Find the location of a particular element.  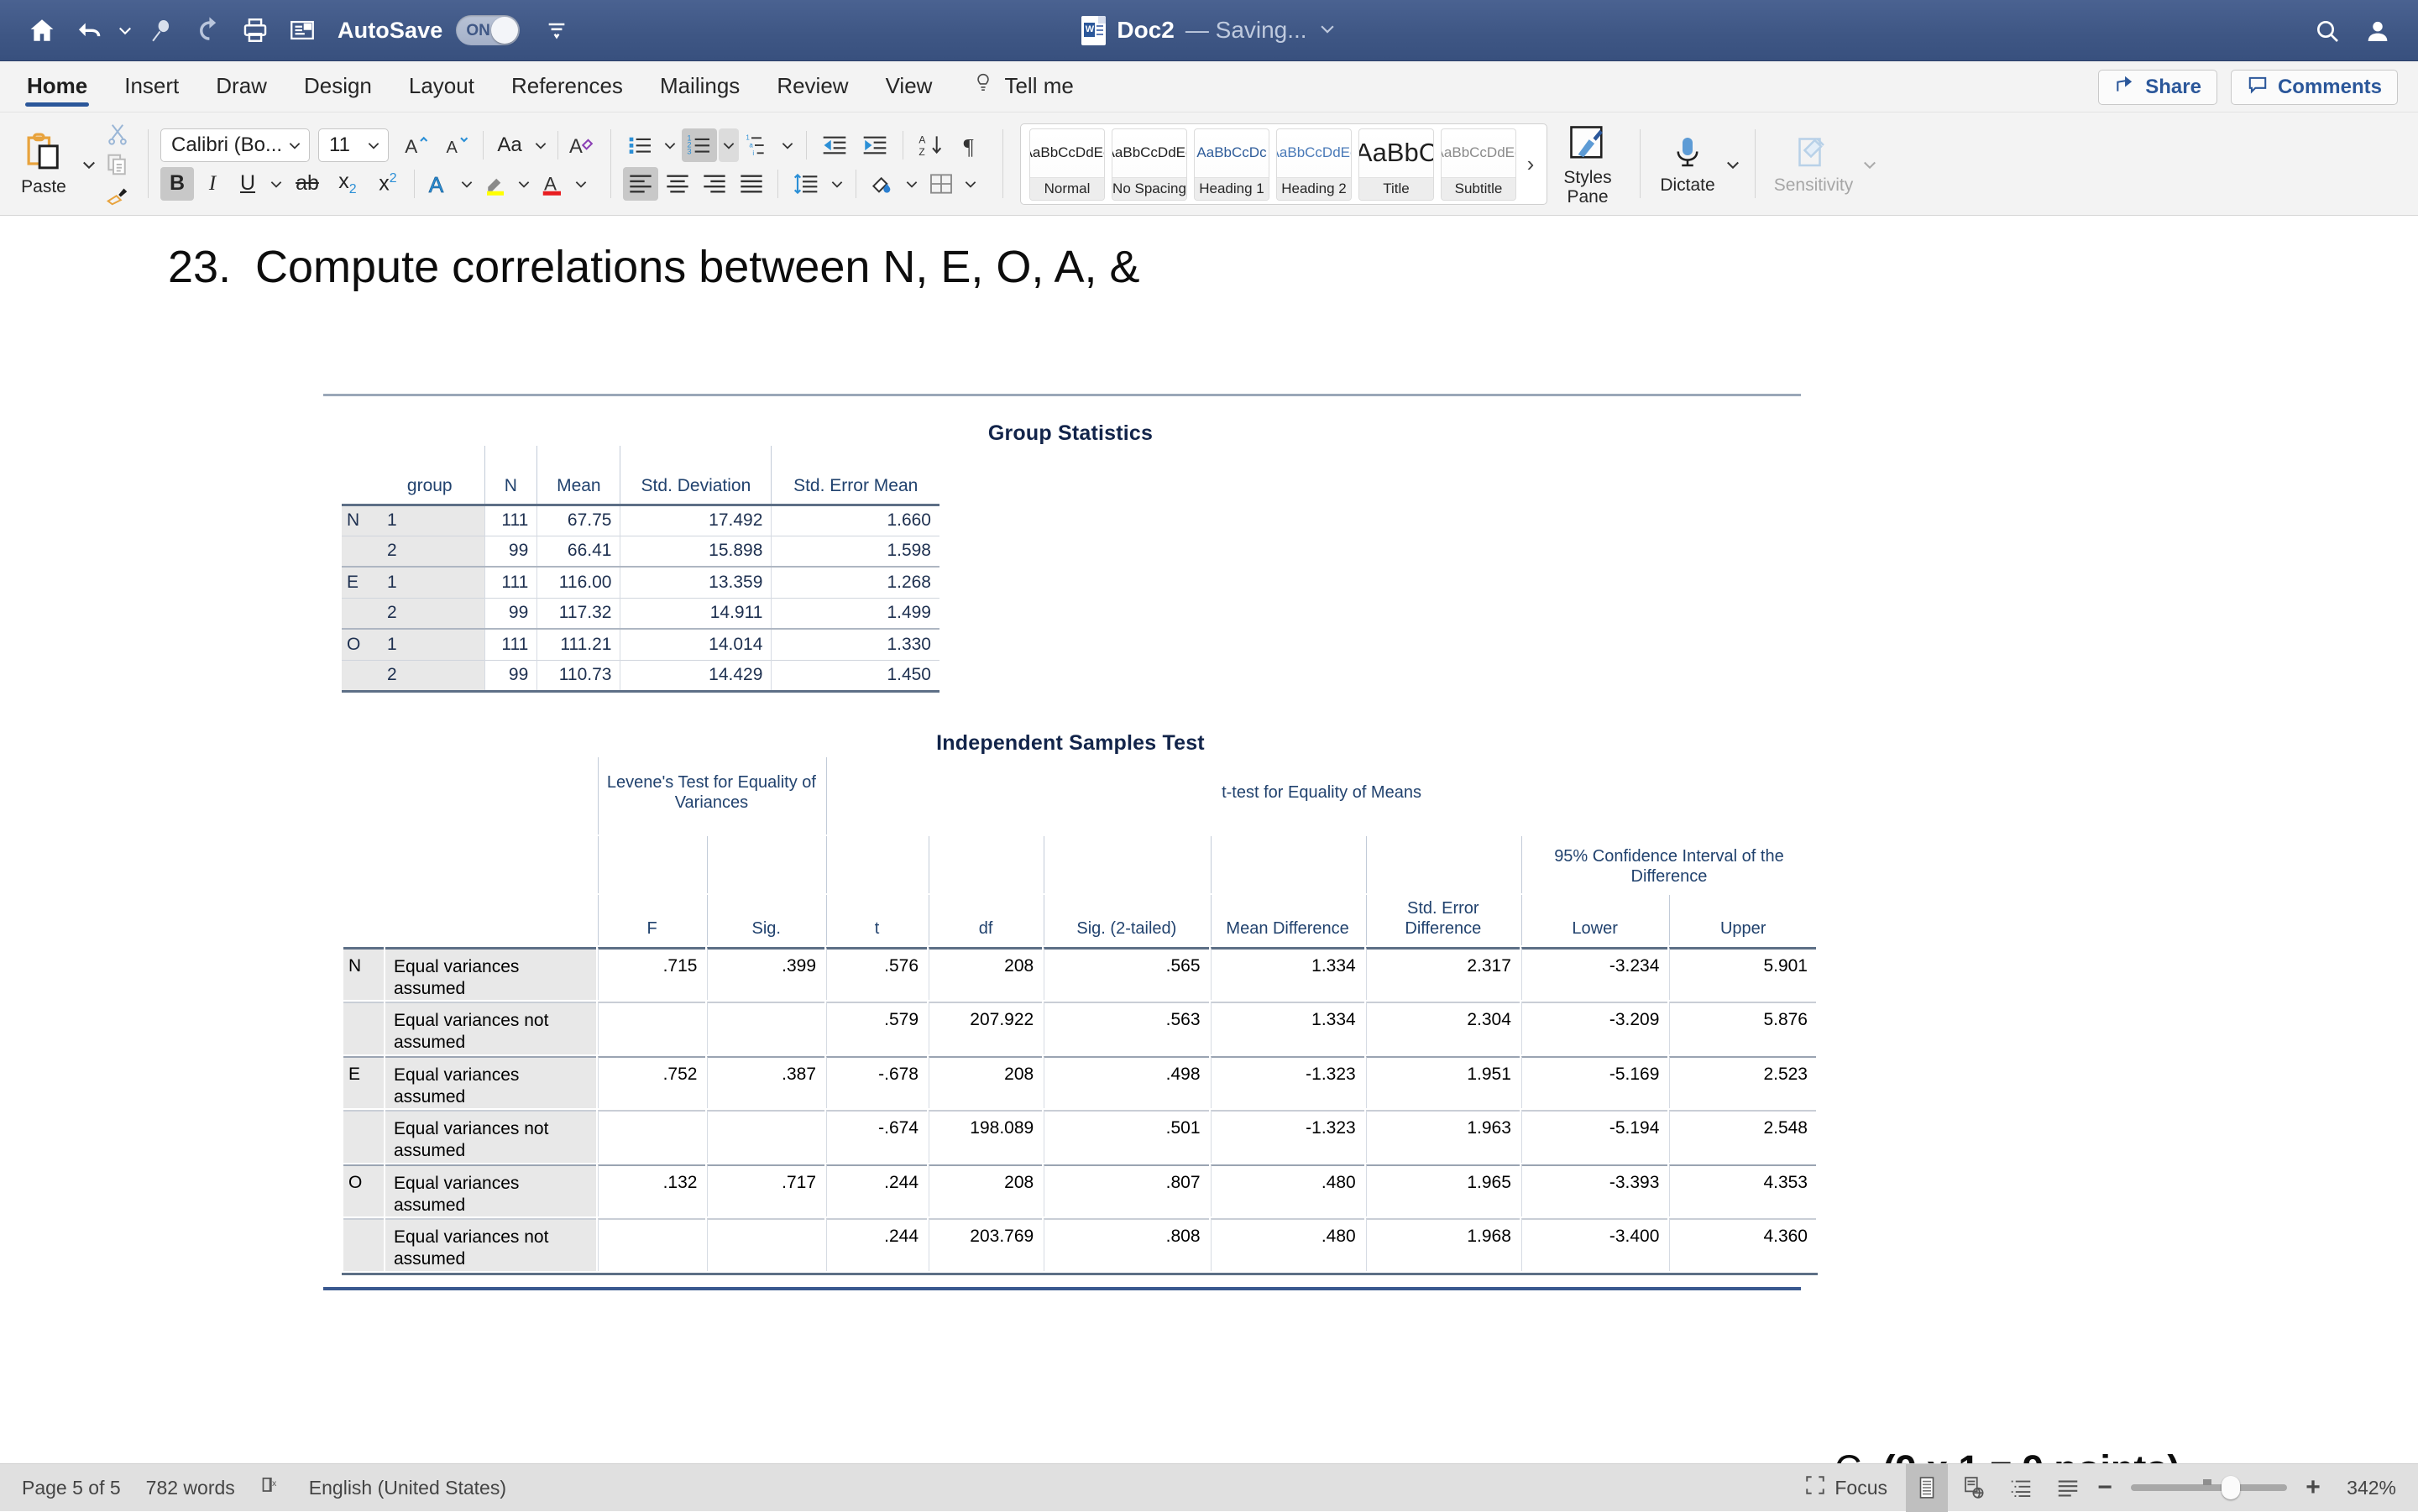

line-spacing-caret-icon is located at coordinates (837, 184).